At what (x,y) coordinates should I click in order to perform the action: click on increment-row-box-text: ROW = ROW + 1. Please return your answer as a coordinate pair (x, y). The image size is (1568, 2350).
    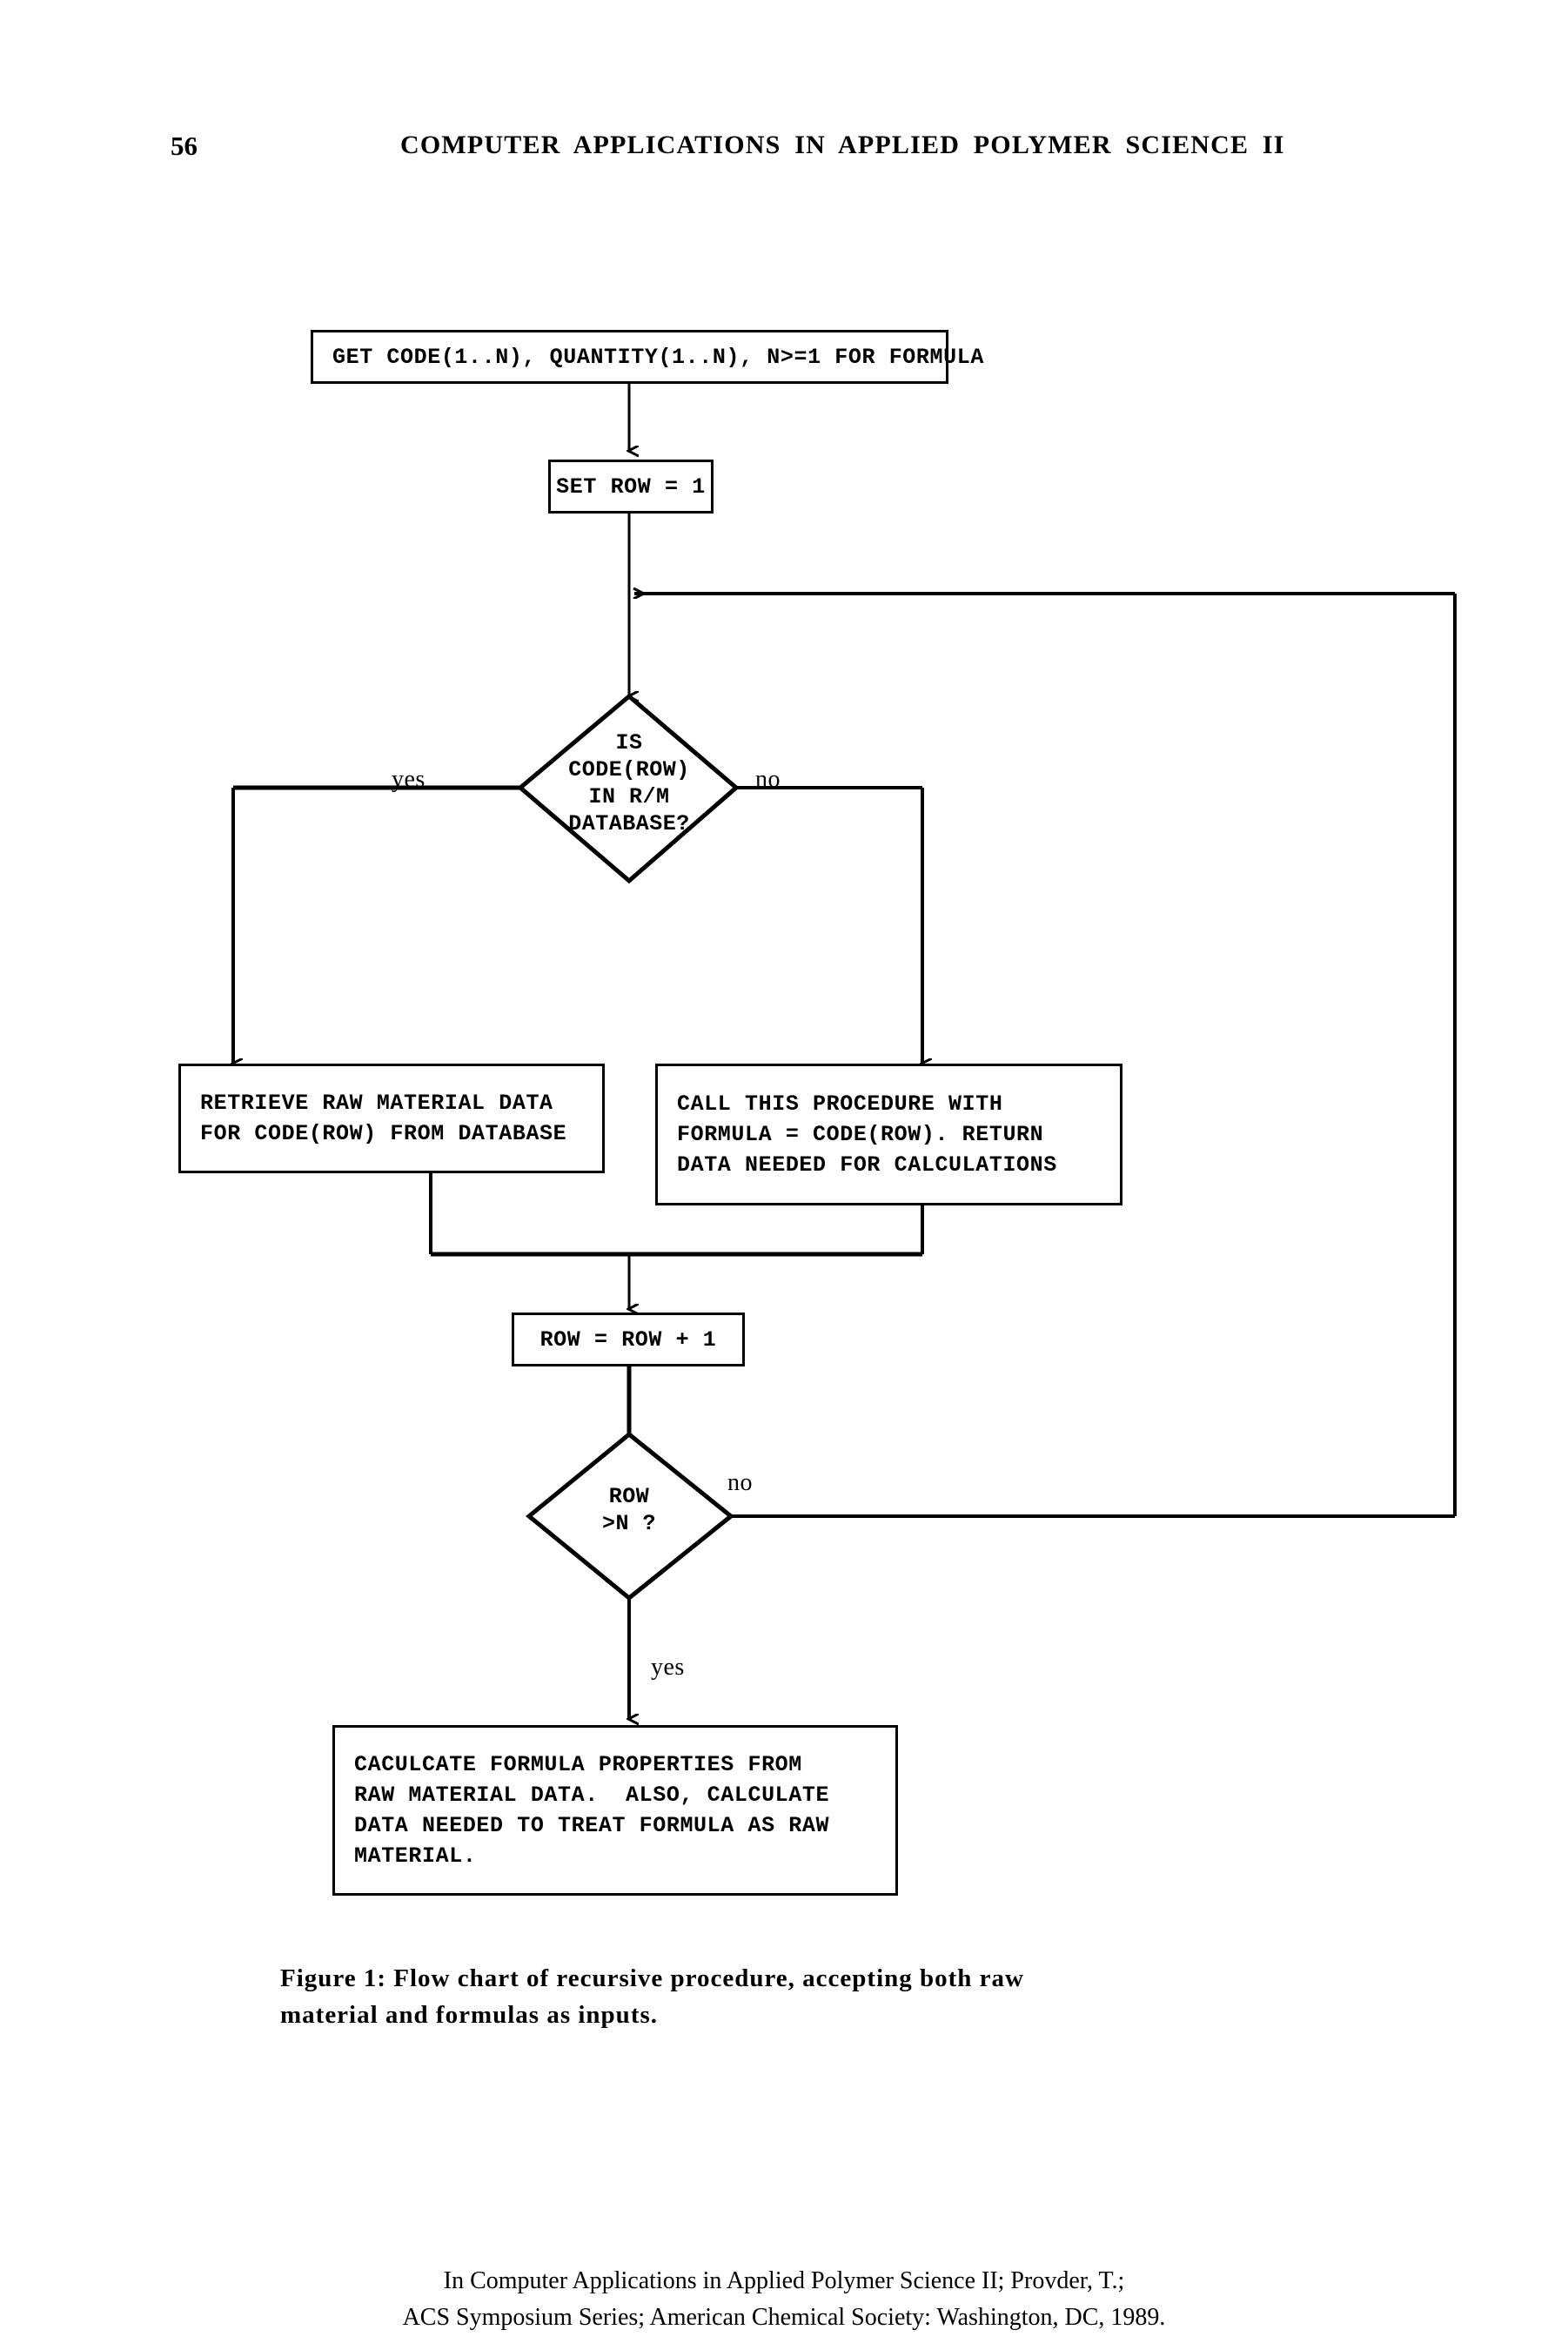
    Looking at the image, I should click on (628, 1340).